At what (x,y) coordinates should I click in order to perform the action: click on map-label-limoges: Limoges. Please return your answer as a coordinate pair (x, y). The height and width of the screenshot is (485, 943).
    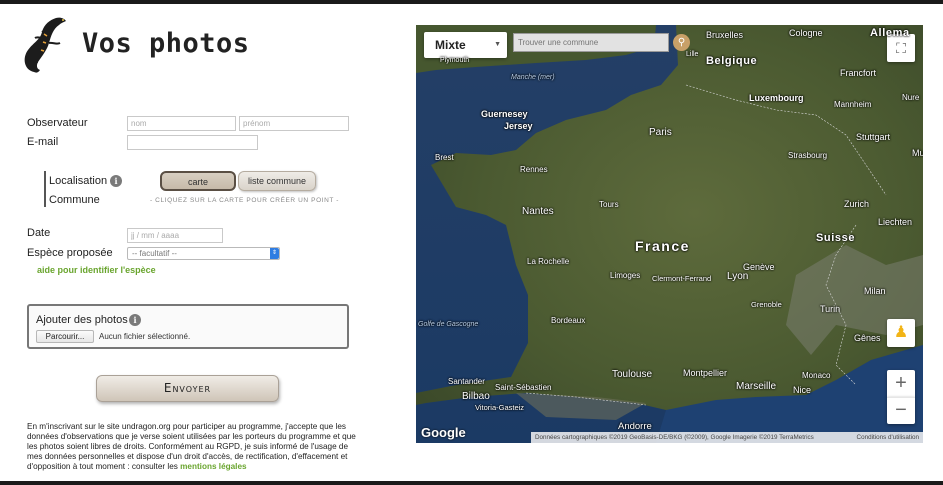
    Looking at the image, I should click on (625, 275).